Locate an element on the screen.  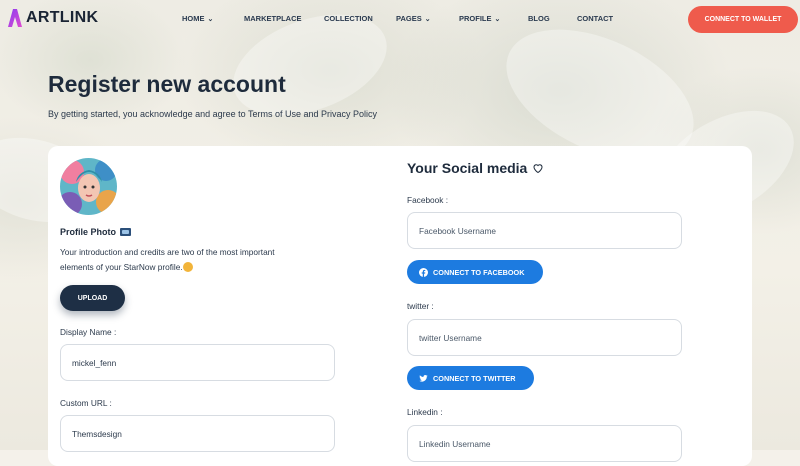
nav-item-label: PROFILE is located at coordinates (475, 18).